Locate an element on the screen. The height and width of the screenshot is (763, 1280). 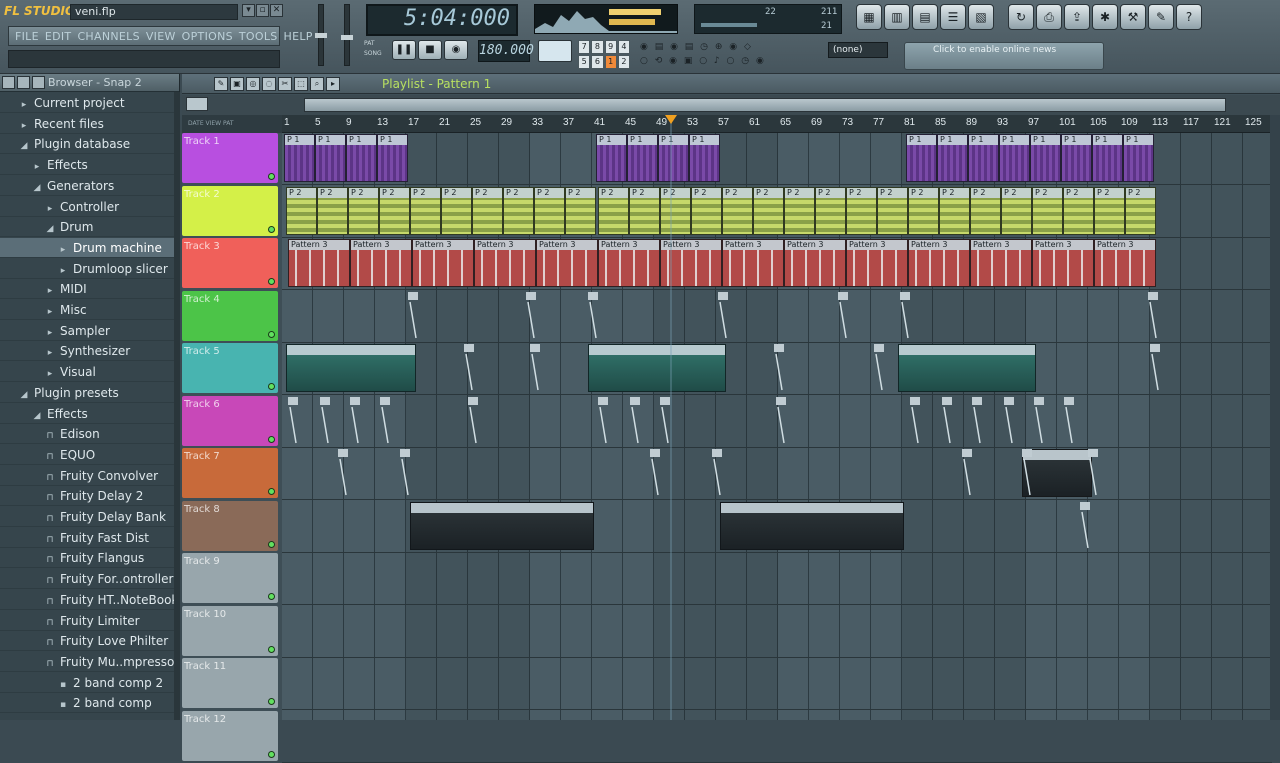
browser-item: ⊓ Fruity Delay 2 is located at coordinates (87, 496).